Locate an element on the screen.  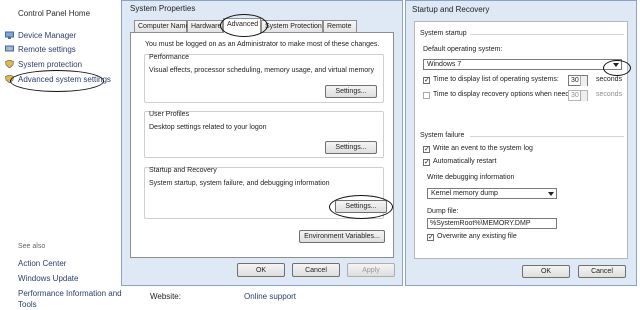
time-recovery-value: 30 is located at coordinates (575, 95).